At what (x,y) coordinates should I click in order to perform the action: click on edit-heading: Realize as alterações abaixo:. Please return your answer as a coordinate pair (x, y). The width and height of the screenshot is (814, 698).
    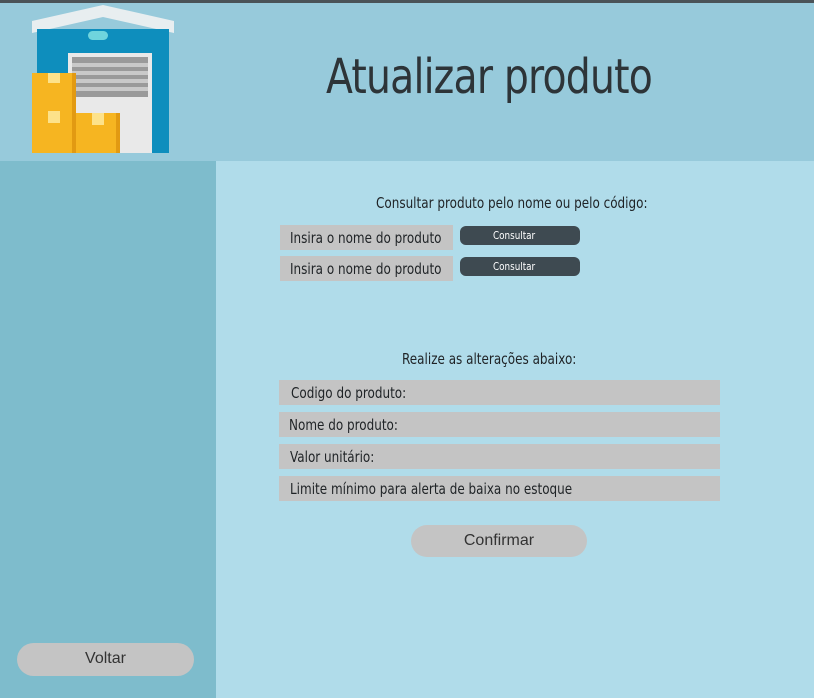
    Looking at the image, I should click on (489, 359).